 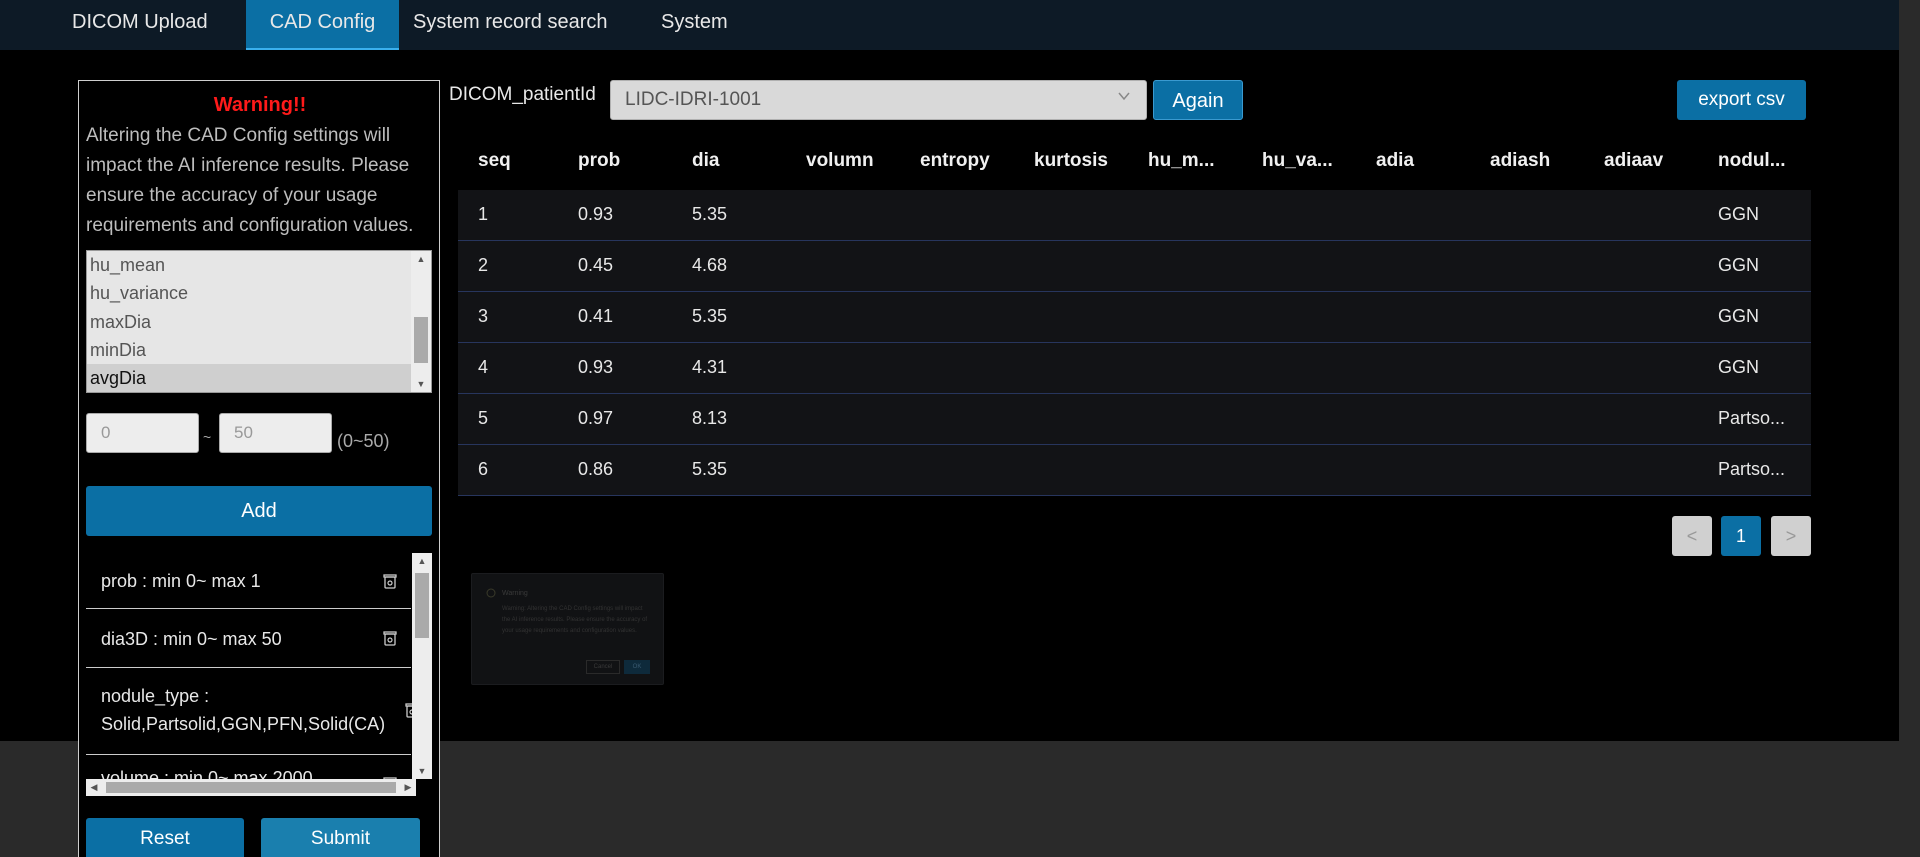 I want to click on dialog-cancel-button: Cancel, so click(x=603, y=667).